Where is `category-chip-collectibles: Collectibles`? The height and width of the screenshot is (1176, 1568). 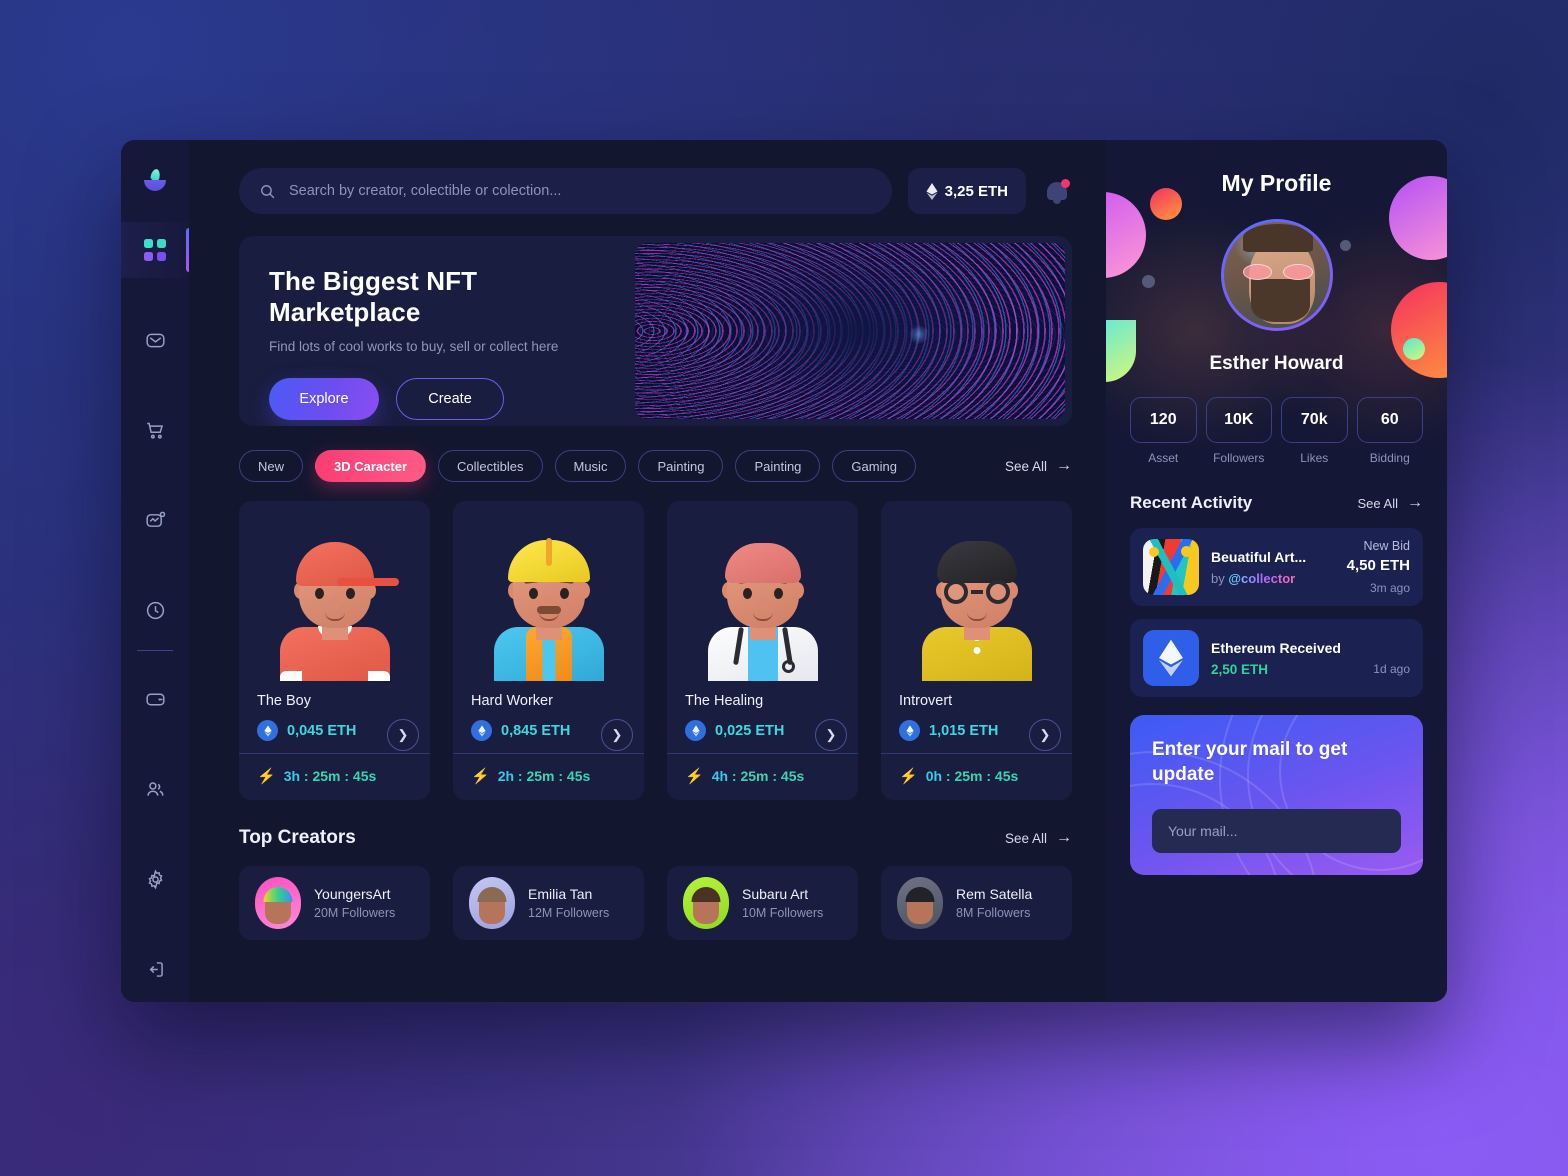 category-chip-collectibles: Collectibles is located at coordinates (490, 466).